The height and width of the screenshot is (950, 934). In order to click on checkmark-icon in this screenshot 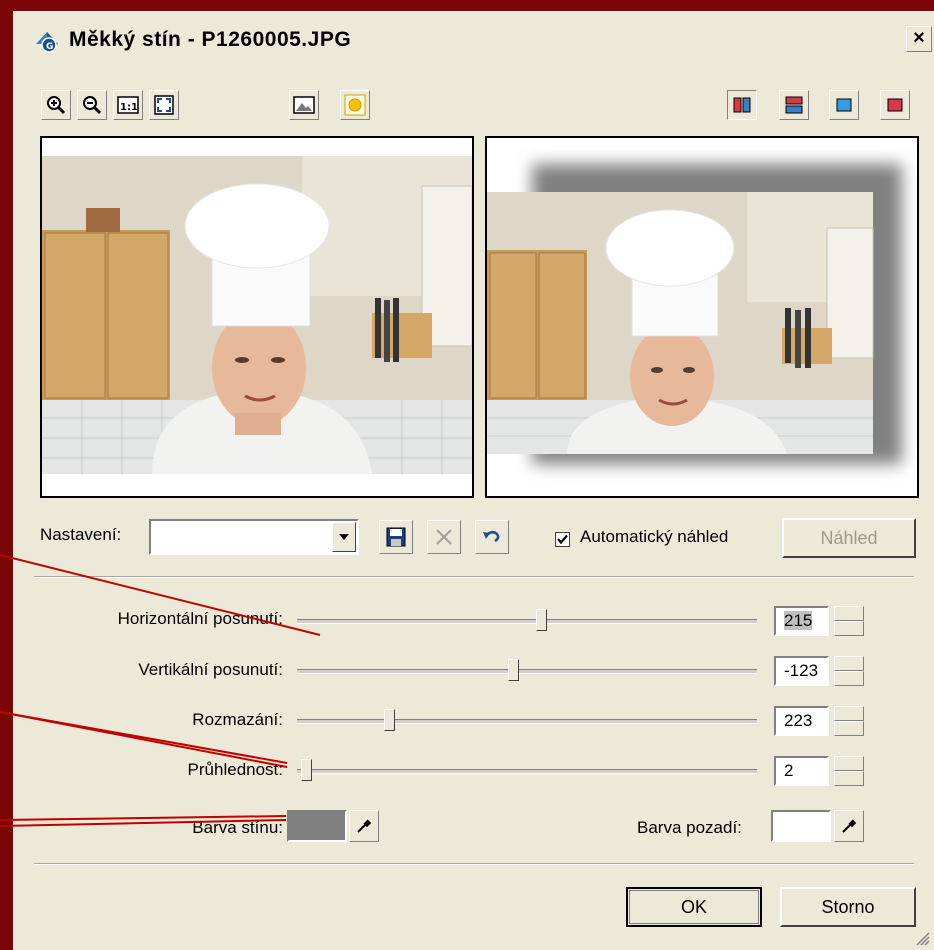, I will do `click(562, 539)`.